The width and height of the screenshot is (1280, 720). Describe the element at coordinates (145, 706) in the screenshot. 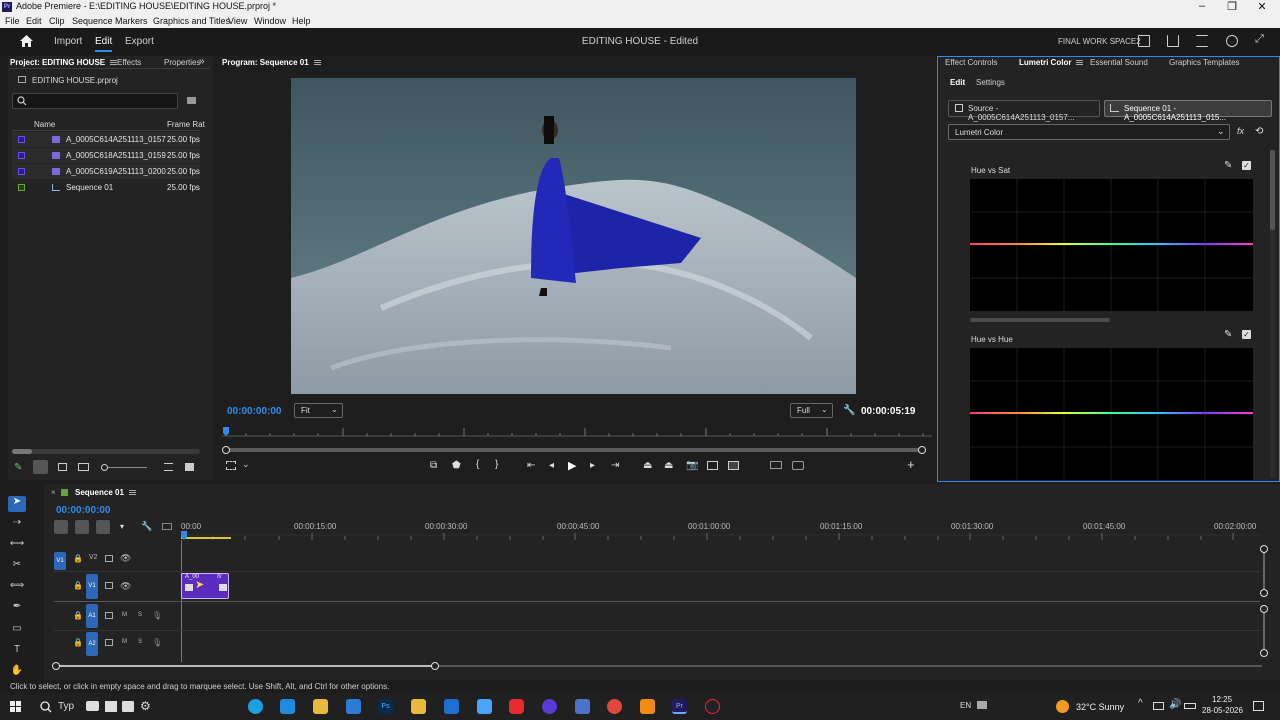

I see `settings-icon: ⚙` at that location.